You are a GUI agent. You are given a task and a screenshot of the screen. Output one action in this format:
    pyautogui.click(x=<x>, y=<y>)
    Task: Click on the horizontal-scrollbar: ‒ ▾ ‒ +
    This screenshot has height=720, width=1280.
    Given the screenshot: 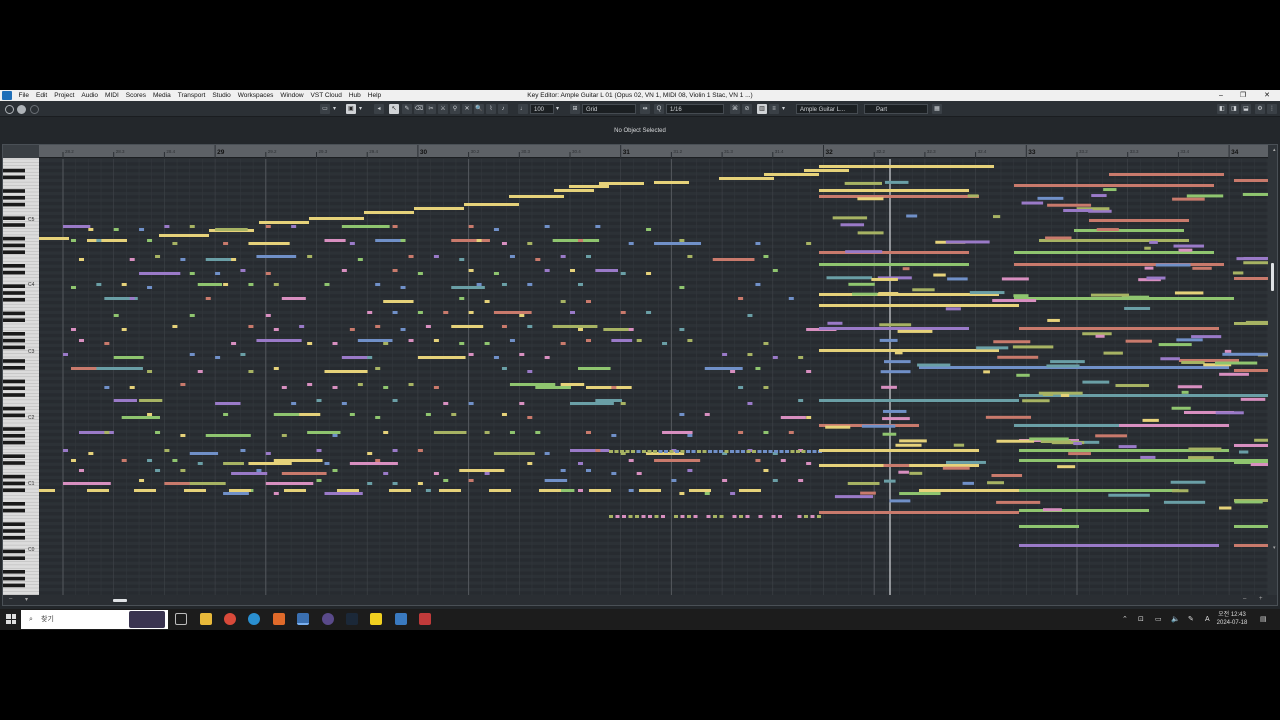 What is the action you would take?
    pyautogui.click(x=640, y=600)
    